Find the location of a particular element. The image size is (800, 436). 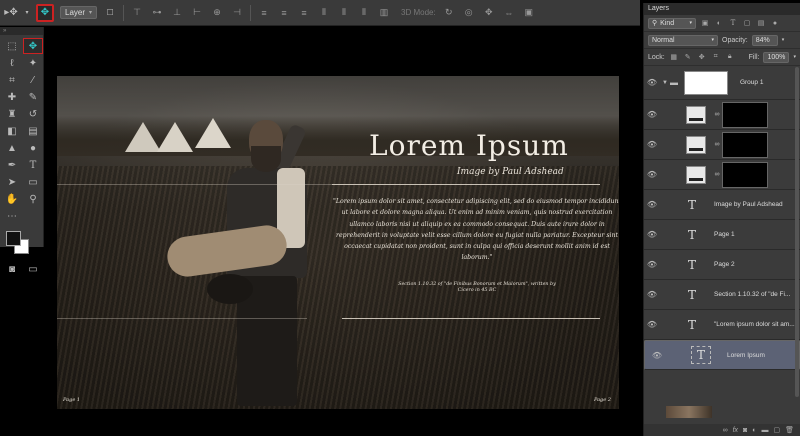

filter-kind-dropdown: ⚲ Kind ▾ is located at coordinates (672, 23).